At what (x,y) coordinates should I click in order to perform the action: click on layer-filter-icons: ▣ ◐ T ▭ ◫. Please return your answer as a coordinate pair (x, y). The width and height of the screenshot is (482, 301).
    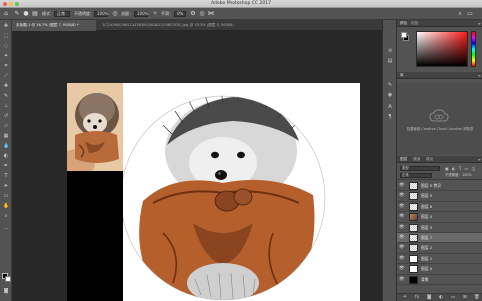
    Looking at the image, I should click on (460, 168).